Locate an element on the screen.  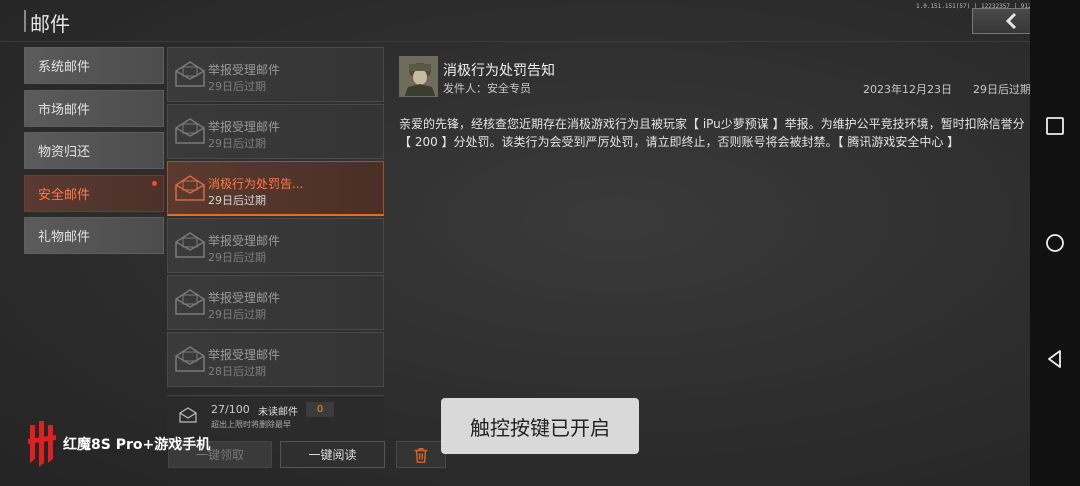
toast-message: 触控按键已开启 is located at coordinates (540, 426).